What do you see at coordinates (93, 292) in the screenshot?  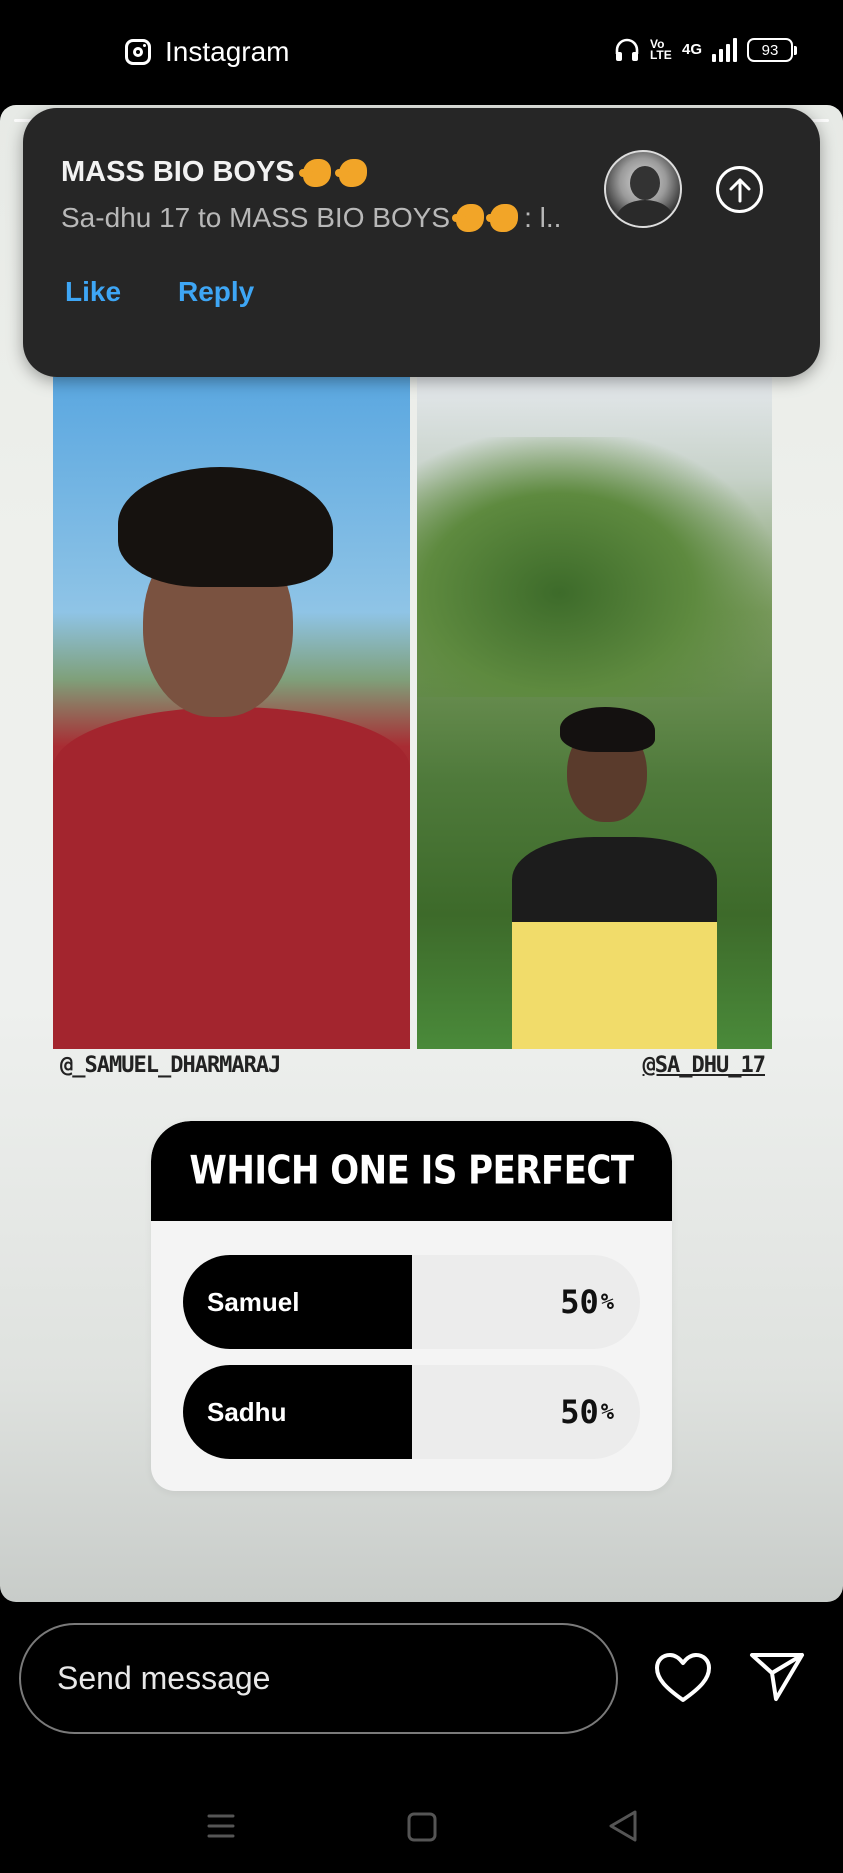 I see `like-button: Like` at bounding box center [93, 292].